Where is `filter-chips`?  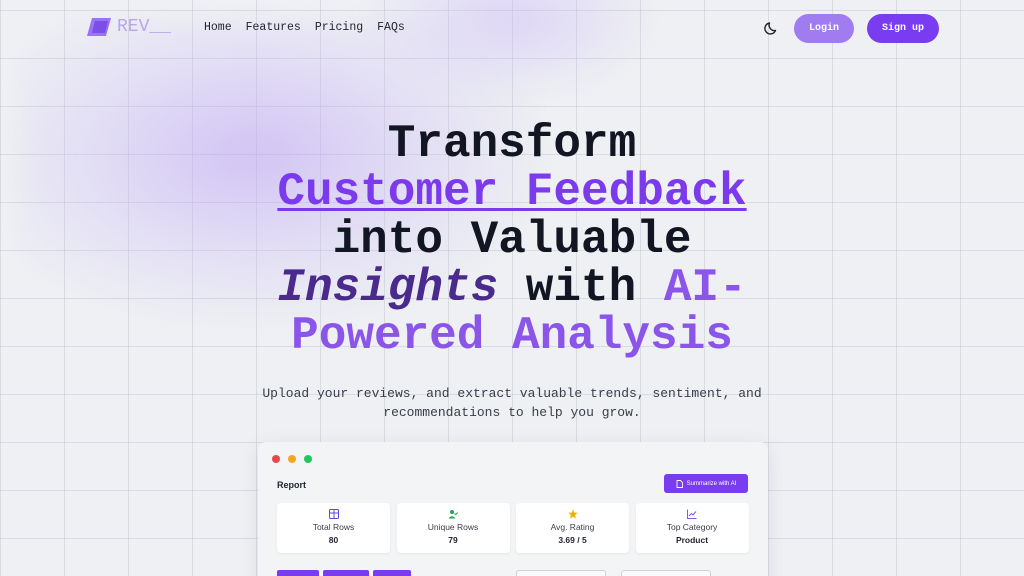 filter-chips is located at coordinates (346, 573).